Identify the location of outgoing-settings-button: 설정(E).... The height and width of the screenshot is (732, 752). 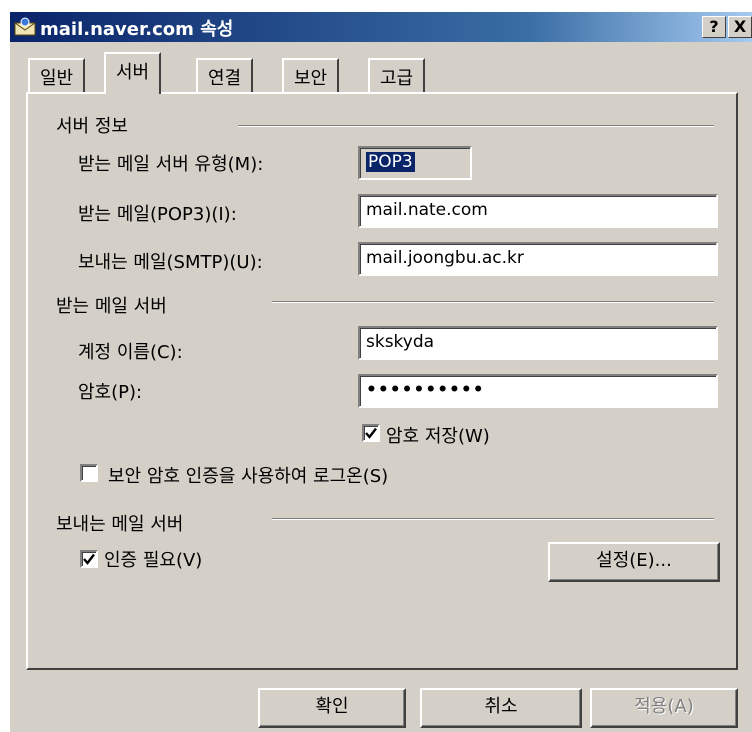
(634, 562).